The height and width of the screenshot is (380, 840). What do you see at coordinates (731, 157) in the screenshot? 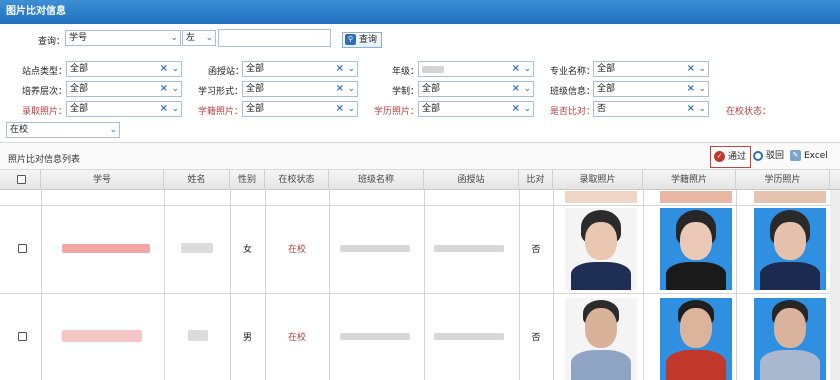
I see `pass-button: ✓ 通过` at bounding box center [731, 157].